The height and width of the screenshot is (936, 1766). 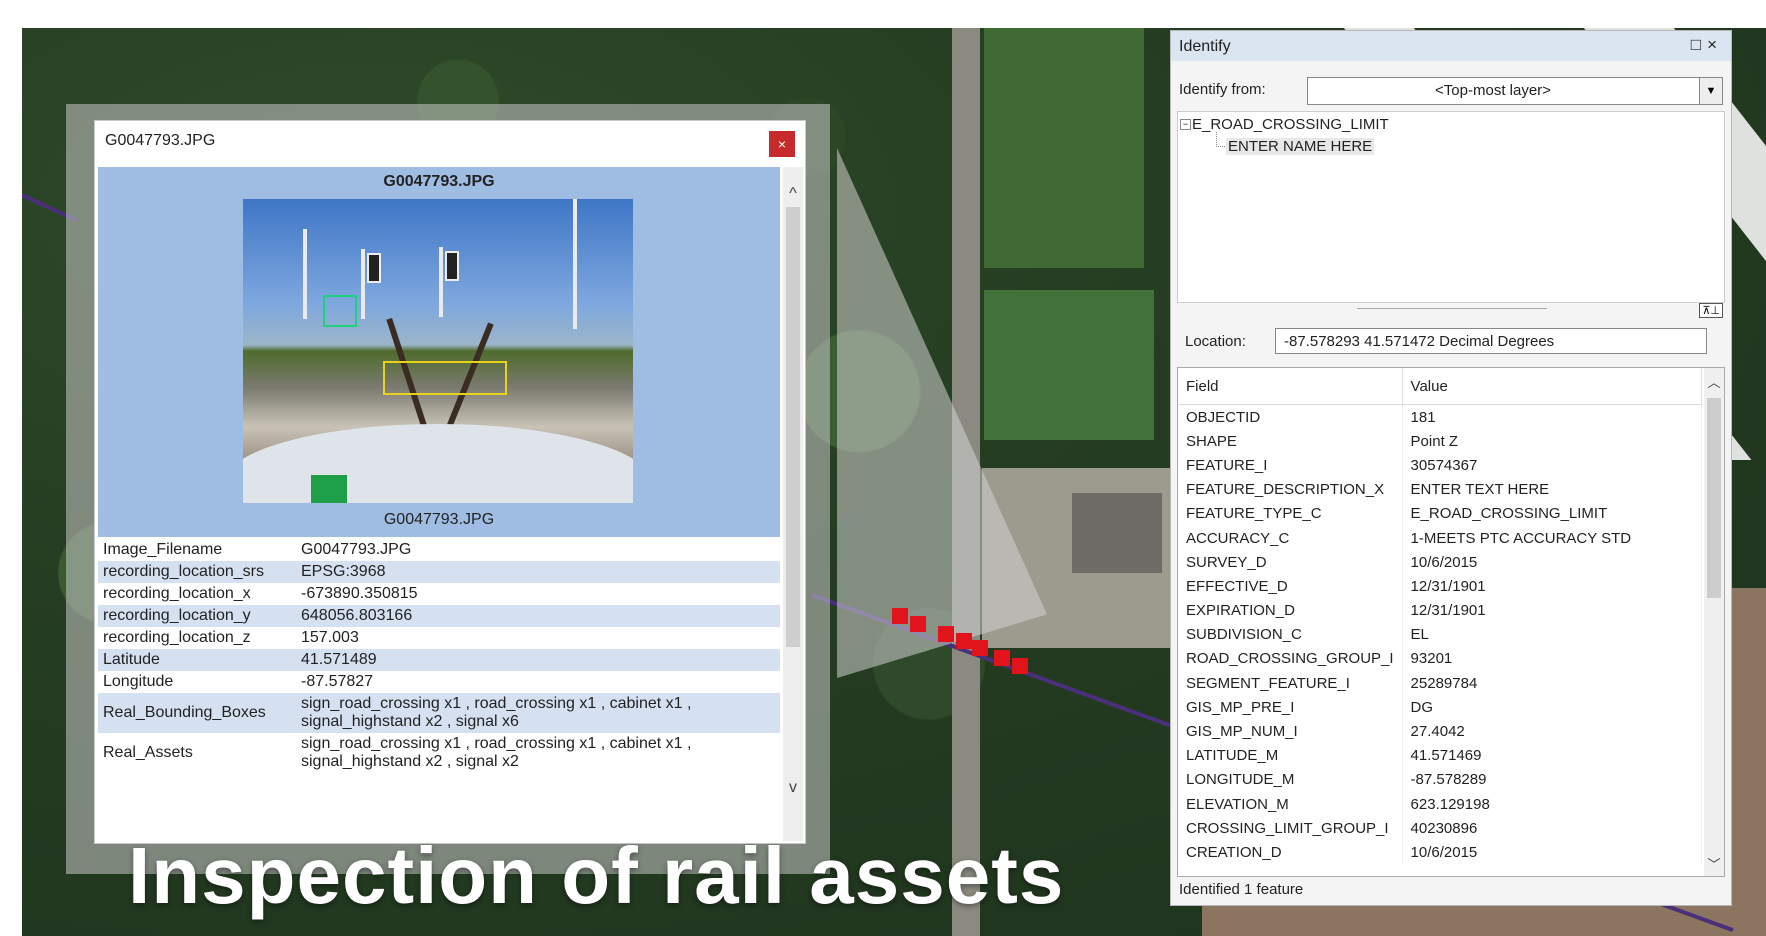 I want to click on table-row: FEATURE_I 30574367, so click(x=1440, y=465).